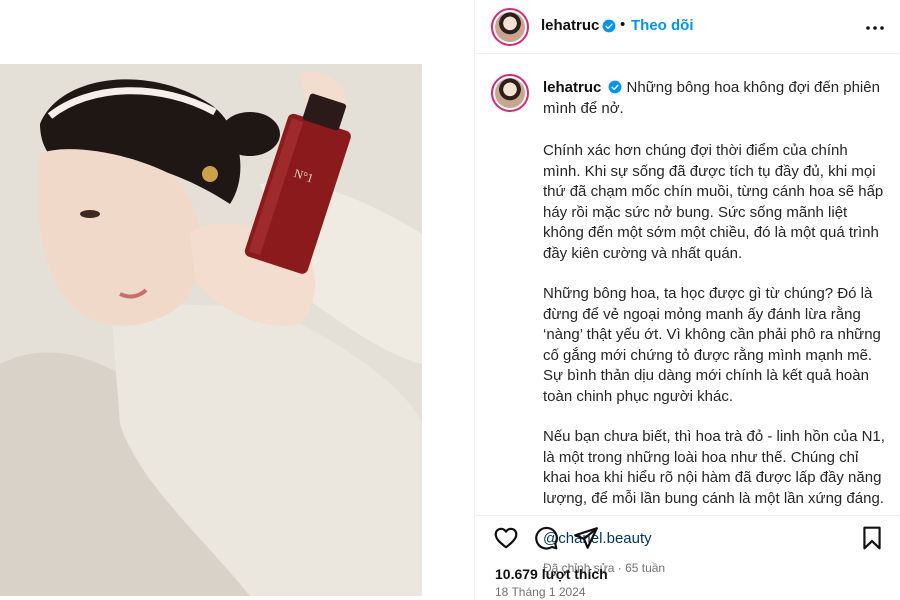  What do you see at coordinates (662, 25) in the screenshot?
I see `follow-button: Theo dõi` at bounding box center [662, 25].